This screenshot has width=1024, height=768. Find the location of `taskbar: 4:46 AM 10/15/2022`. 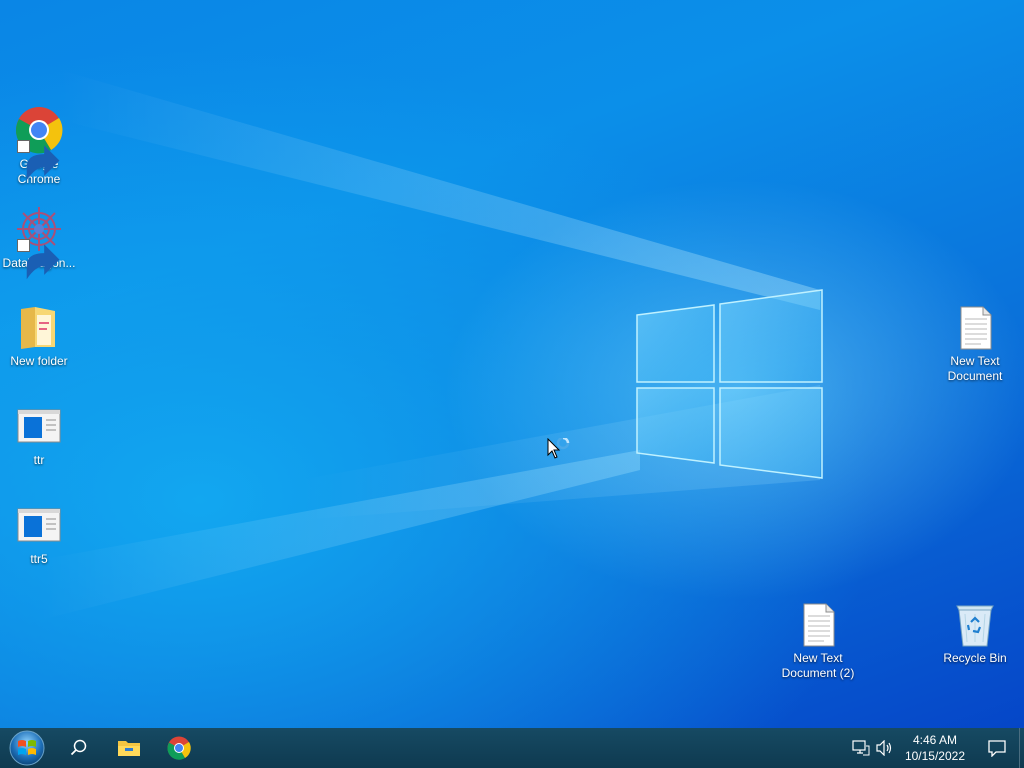

taskbar: 4:46 AM 10/15/2022 is located at coordinates (512, 748).